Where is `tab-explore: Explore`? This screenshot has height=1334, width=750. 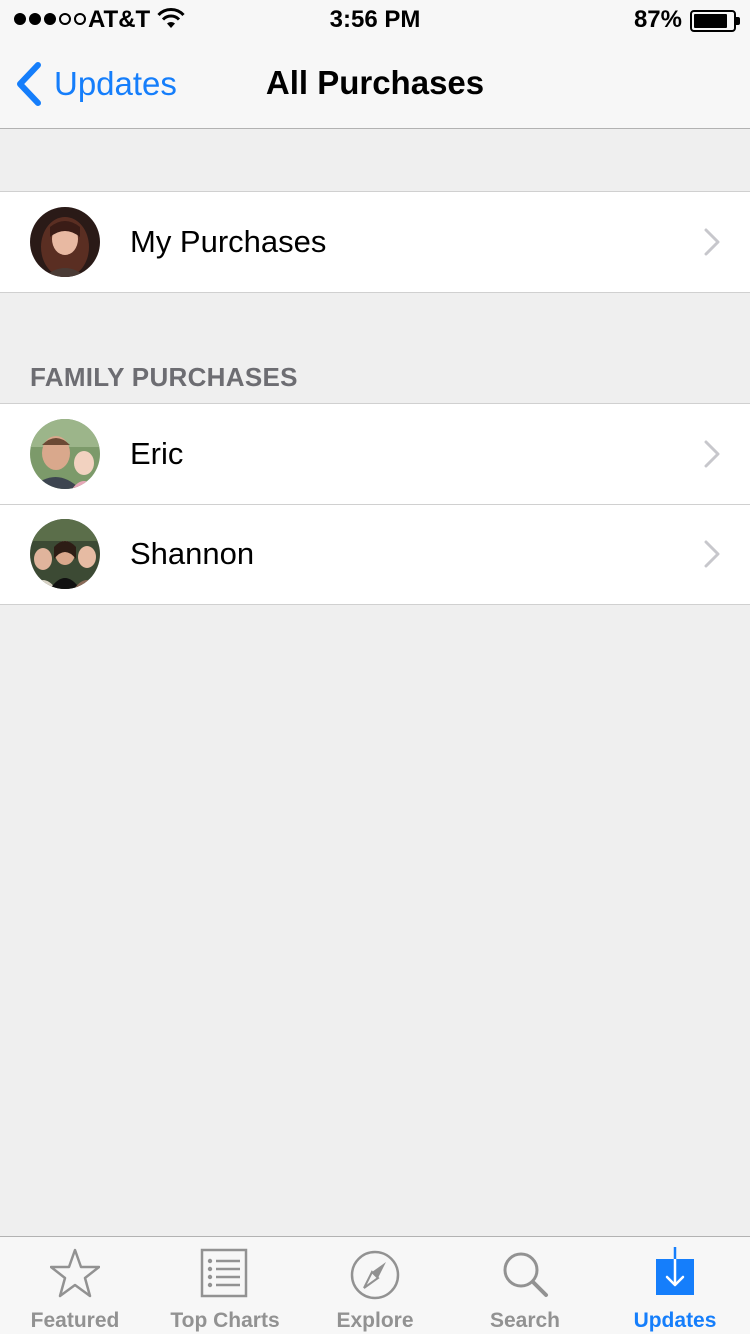 tab-explore: Explore is located at coordinates (375, 1285).